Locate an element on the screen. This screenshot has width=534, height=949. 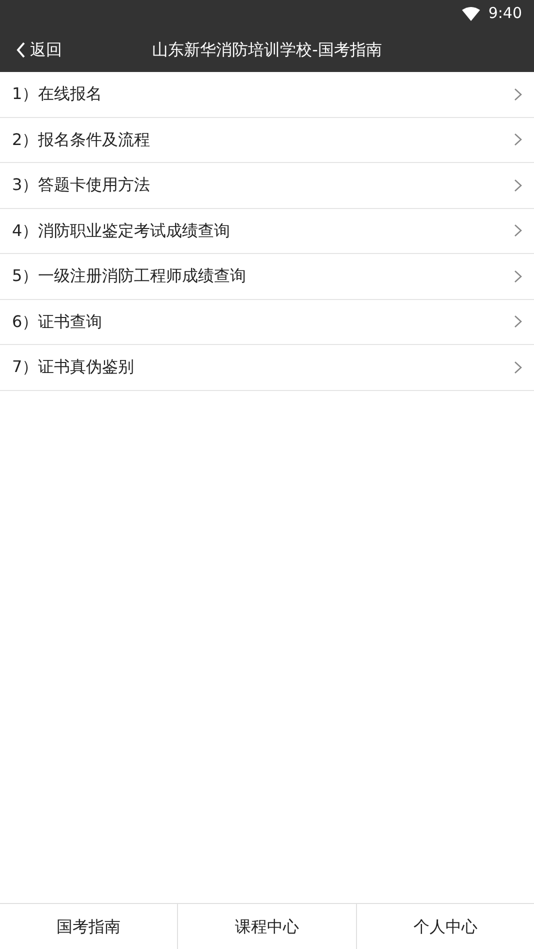
chevron-left-icon is located at coordinates (21, 50).